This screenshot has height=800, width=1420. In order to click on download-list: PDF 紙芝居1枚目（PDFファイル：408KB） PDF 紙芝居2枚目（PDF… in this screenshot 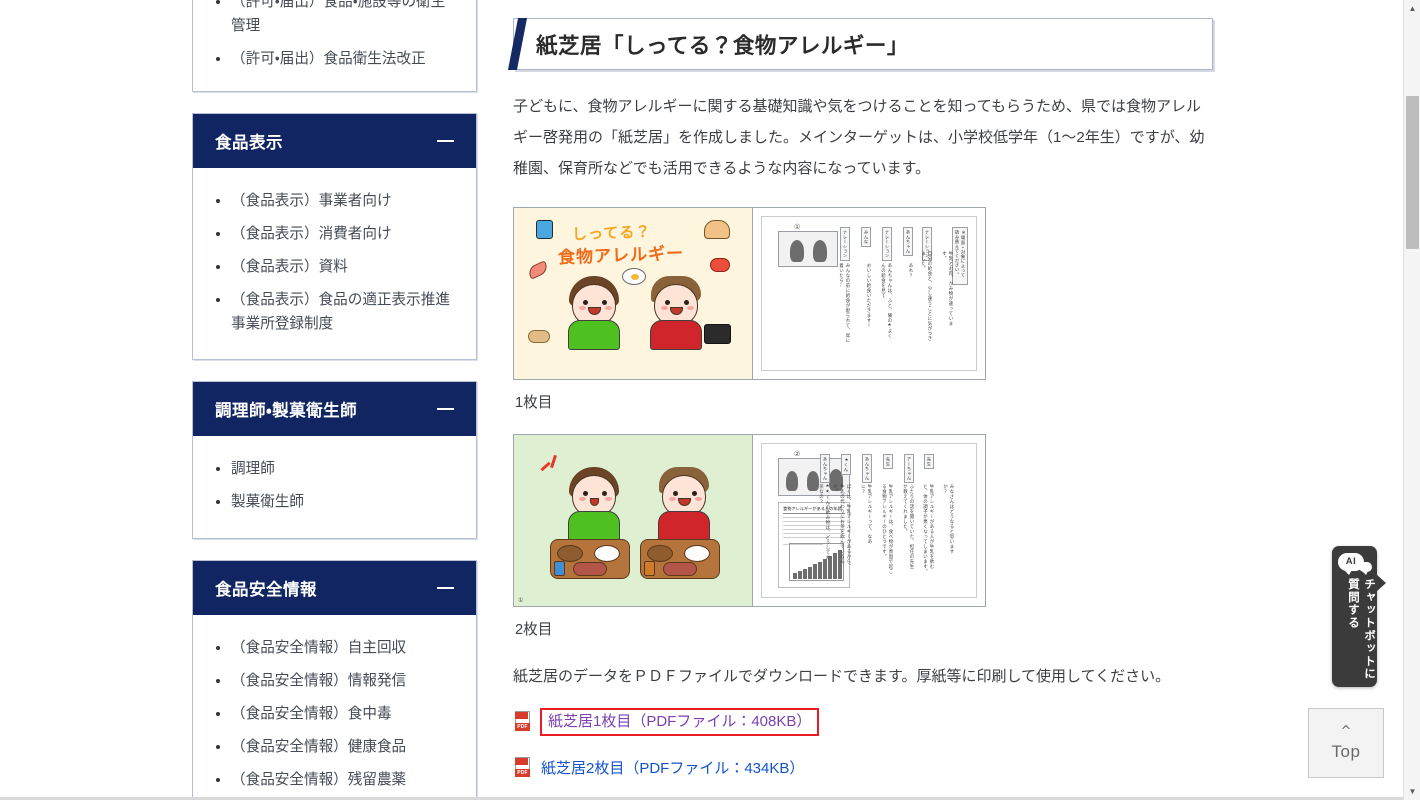, I will do `click(863, 743)`.